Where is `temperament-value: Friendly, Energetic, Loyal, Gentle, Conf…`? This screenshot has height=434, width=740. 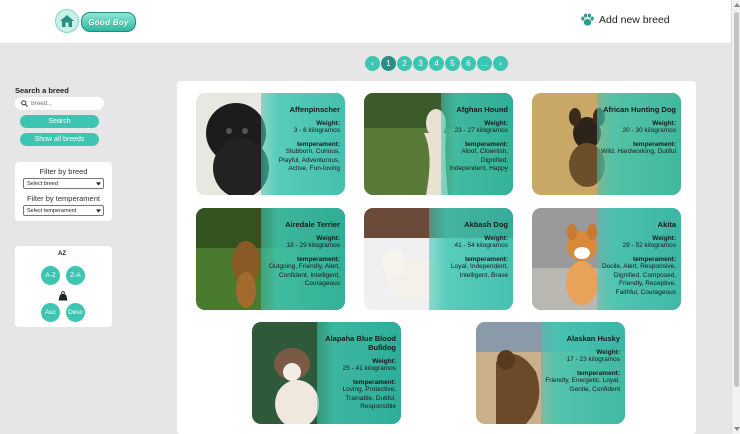 temperament-value: Friendly, Energetic, Loyal, Gentle, Conf… is located at coordinates (582, 385).